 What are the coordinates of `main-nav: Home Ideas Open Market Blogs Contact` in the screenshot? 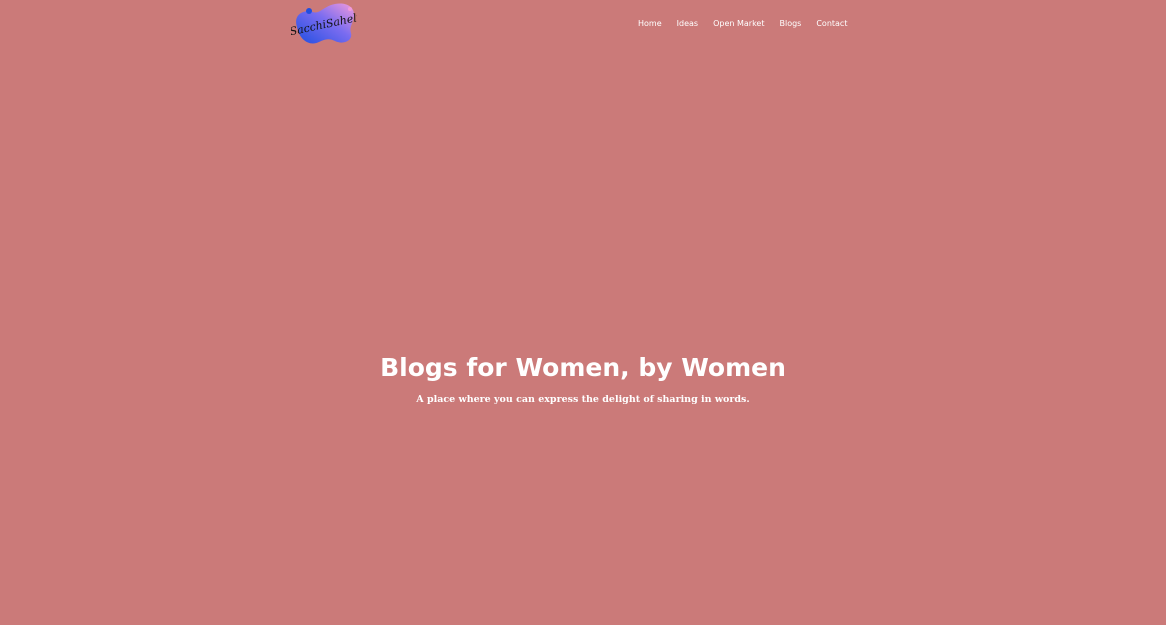 It's located at (742, 24).